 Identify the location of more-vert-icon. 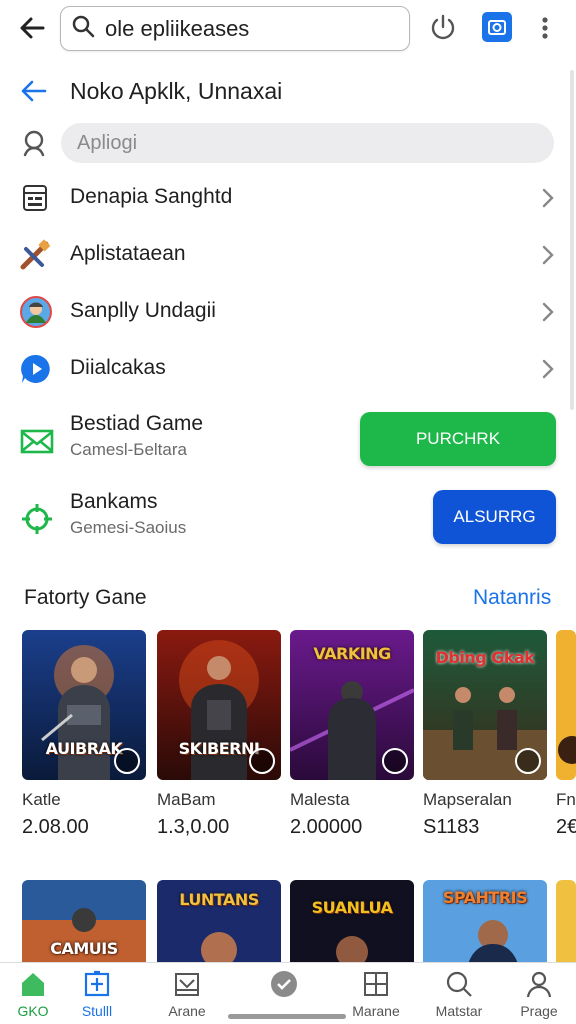
(545, 28).